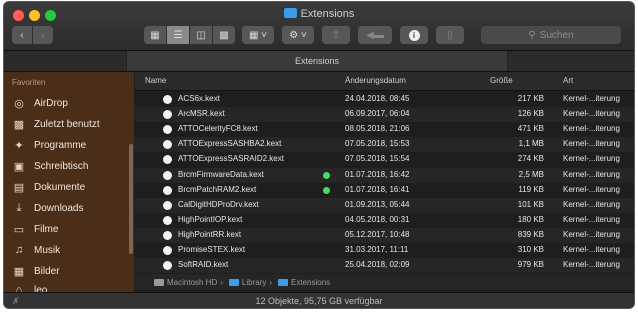 Image resolution: width=638 pixels, height=312 pixels. What do you see at coordinates (384, 282) in the screenshot?
I see `path-bar: Macintosh HD › Library › Extensions` at bounding box center [384, 282].